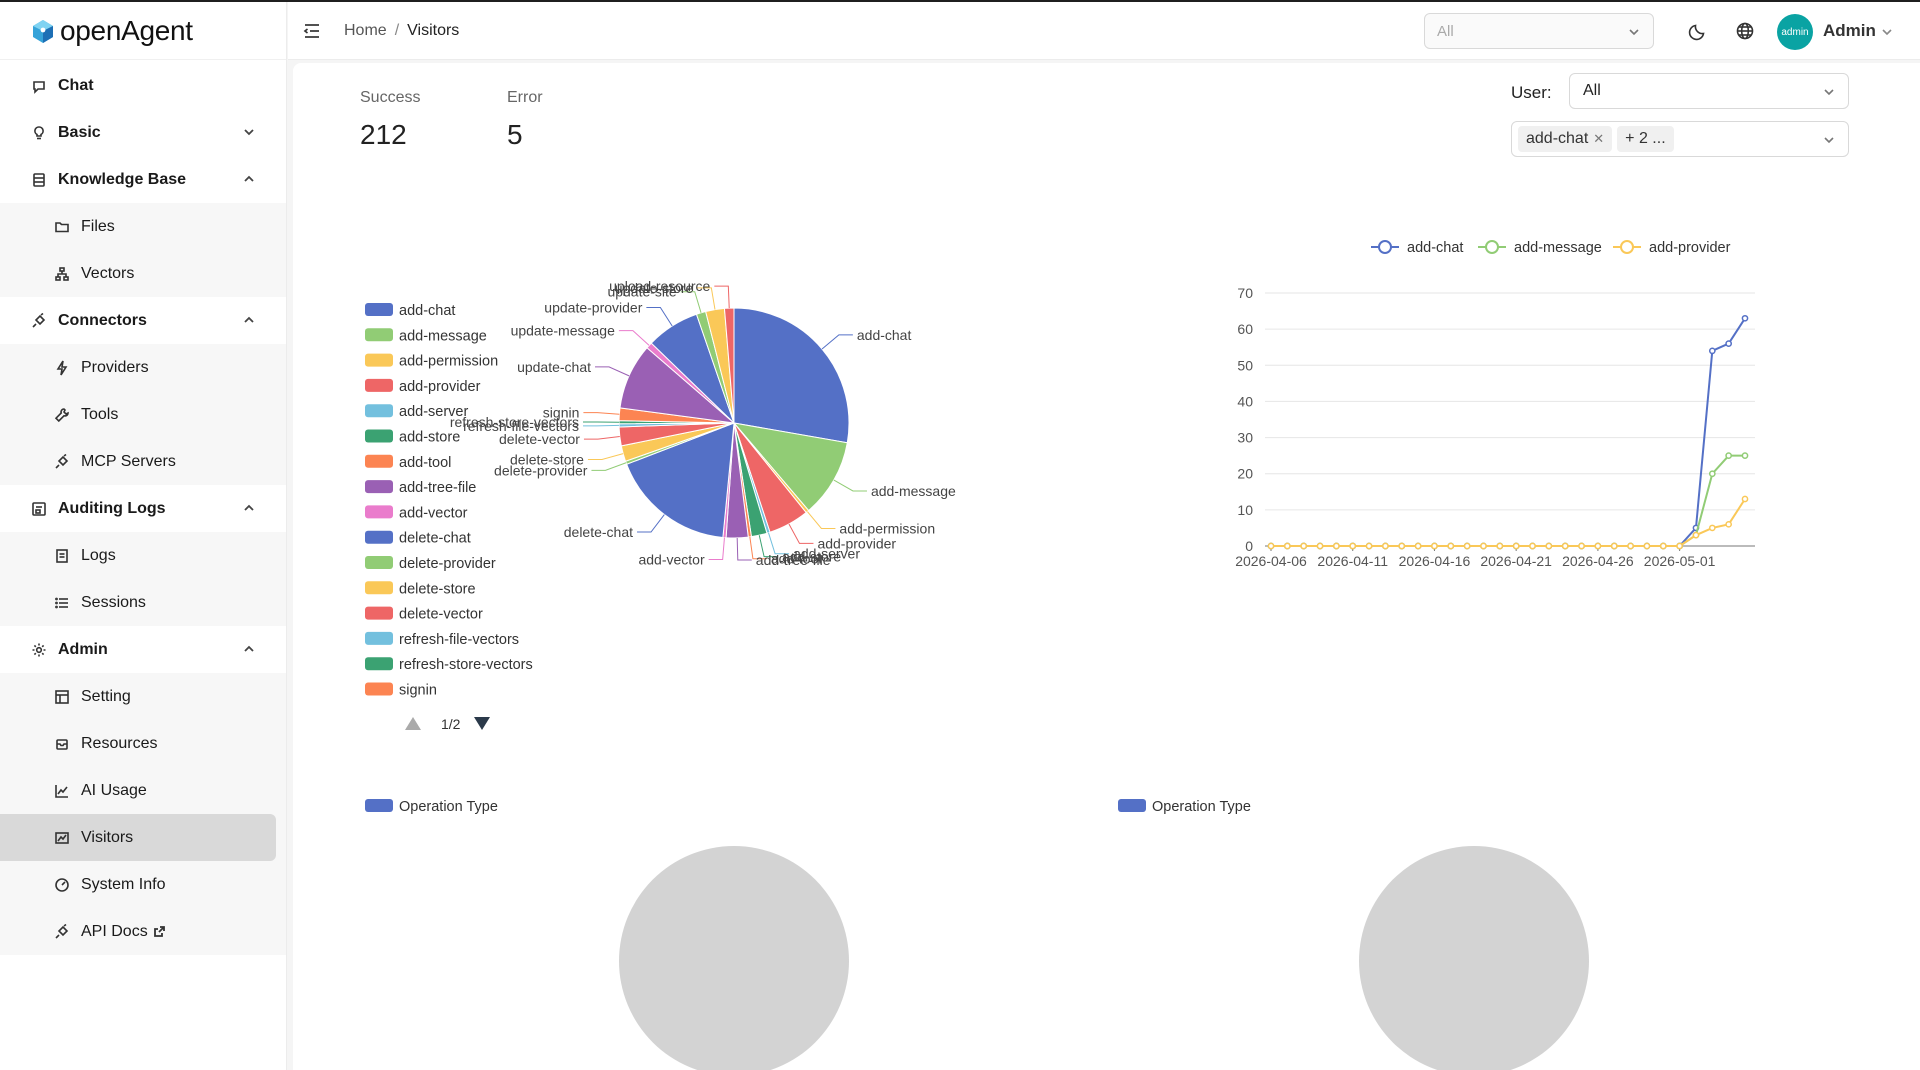 The image size is (1920, 1070). Describe the element at coordinates (563, 331) in the screenshot. I see `pie-slice-label: update-message` at that location.